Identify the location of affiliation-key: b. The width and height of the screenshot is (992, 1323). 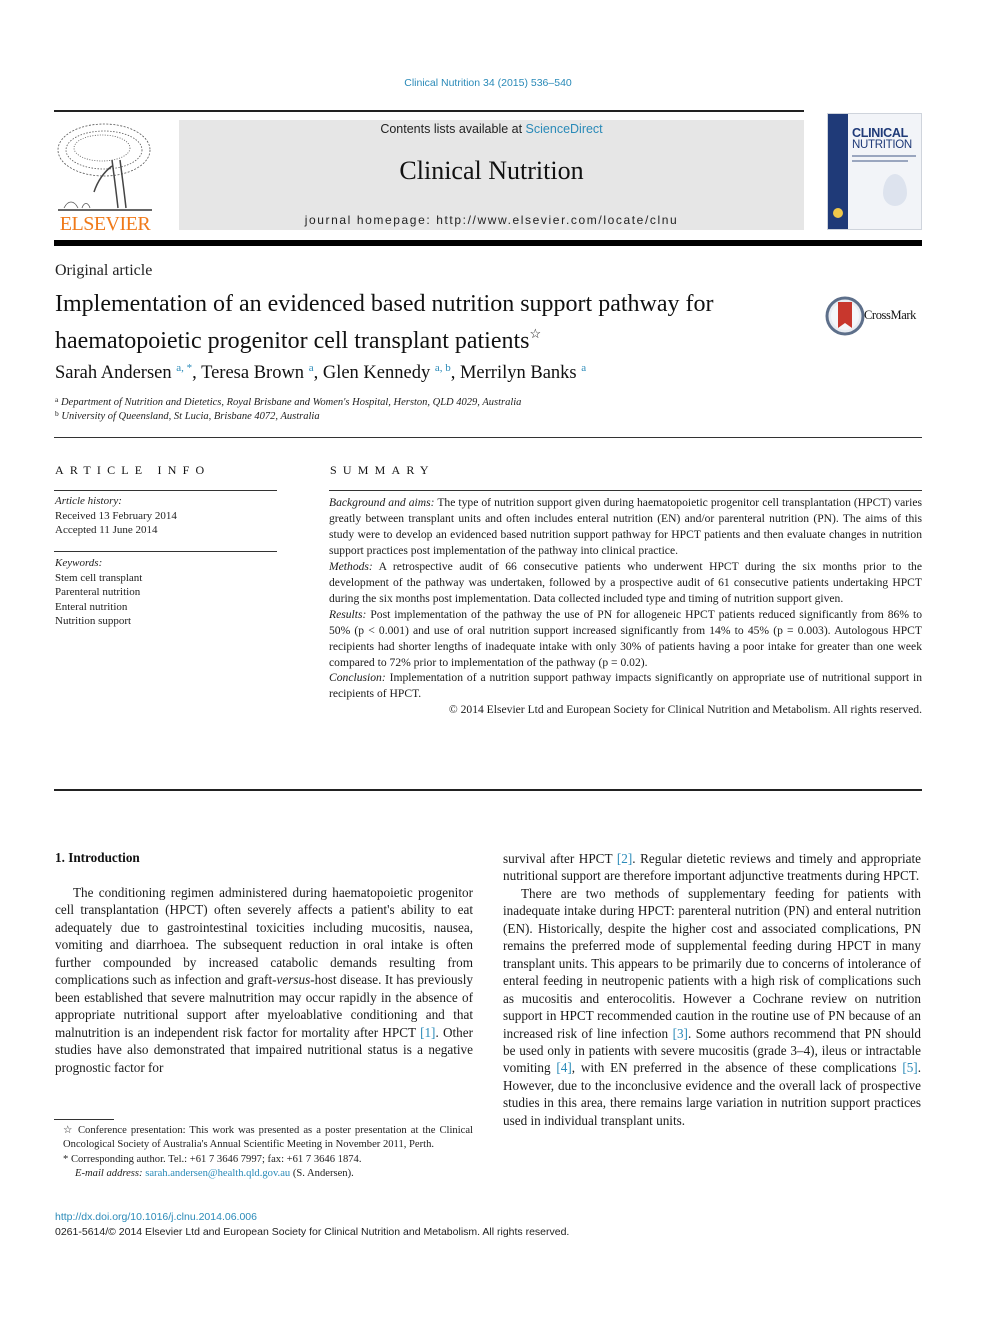
(57, 413).